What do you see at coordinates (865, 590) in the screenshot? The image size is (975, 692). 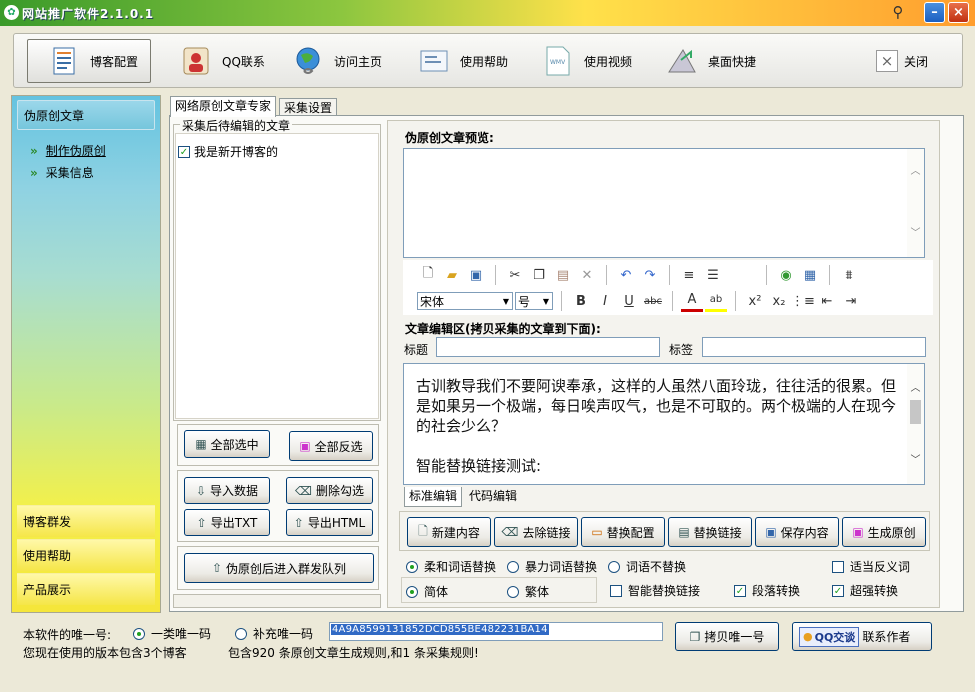 I see `option-super: ✓ 超强转换` at bounding box center [865, 590].